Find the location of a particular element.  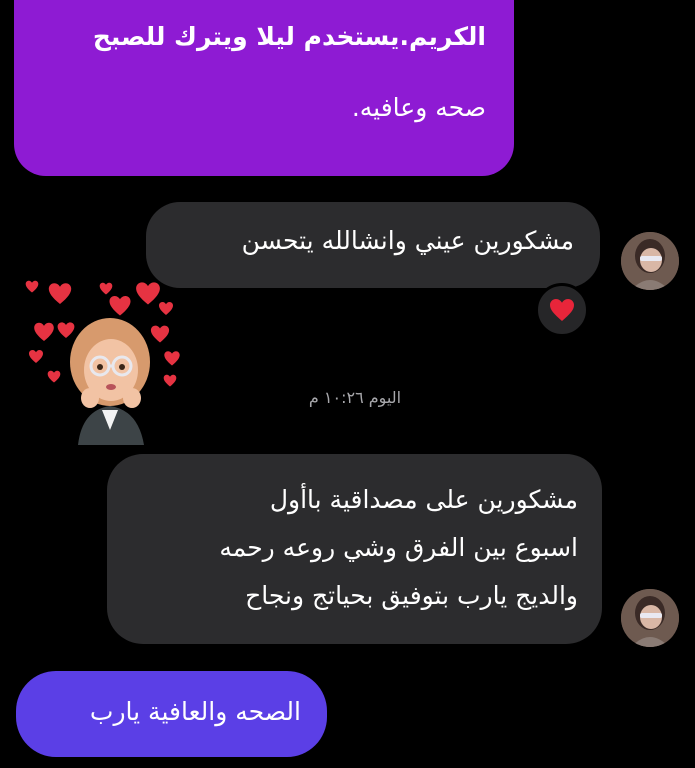

message-text-line: اسبوع بين الفرق وشي روعه رحمه is located at coordinates (398, 547).